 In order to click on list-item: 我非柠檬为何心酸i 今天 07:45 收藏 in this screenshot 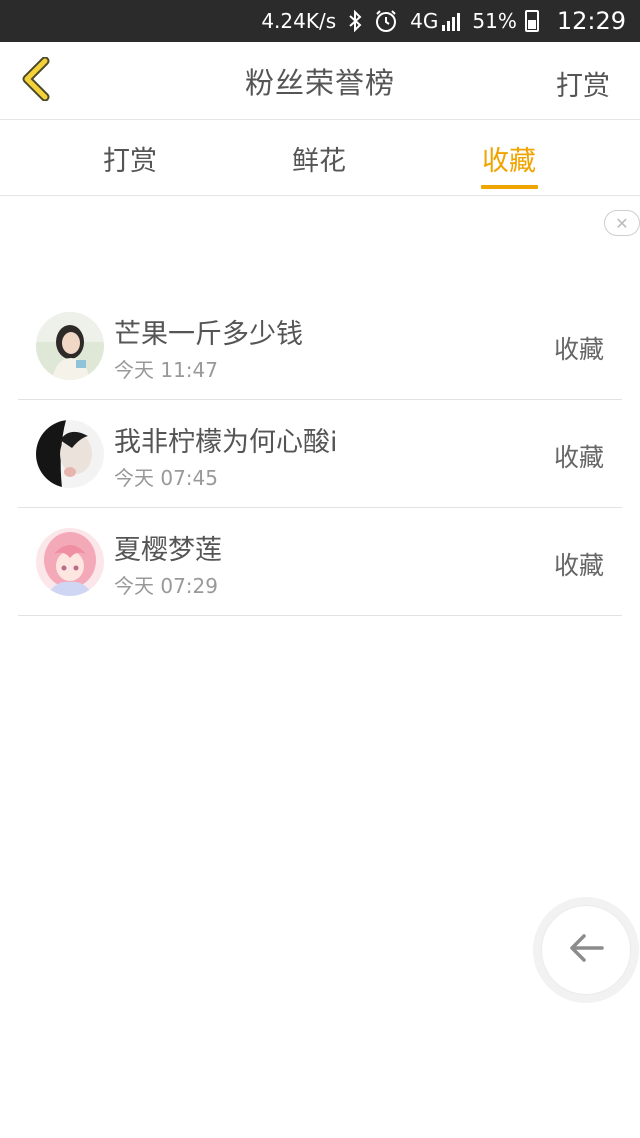, I will do `click(320, 454)`.